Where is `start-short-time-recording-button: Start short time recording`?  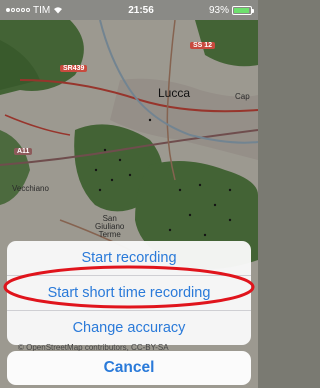 start-short-time-recording-button: Start short time recording is located at coordinates (129, 293).